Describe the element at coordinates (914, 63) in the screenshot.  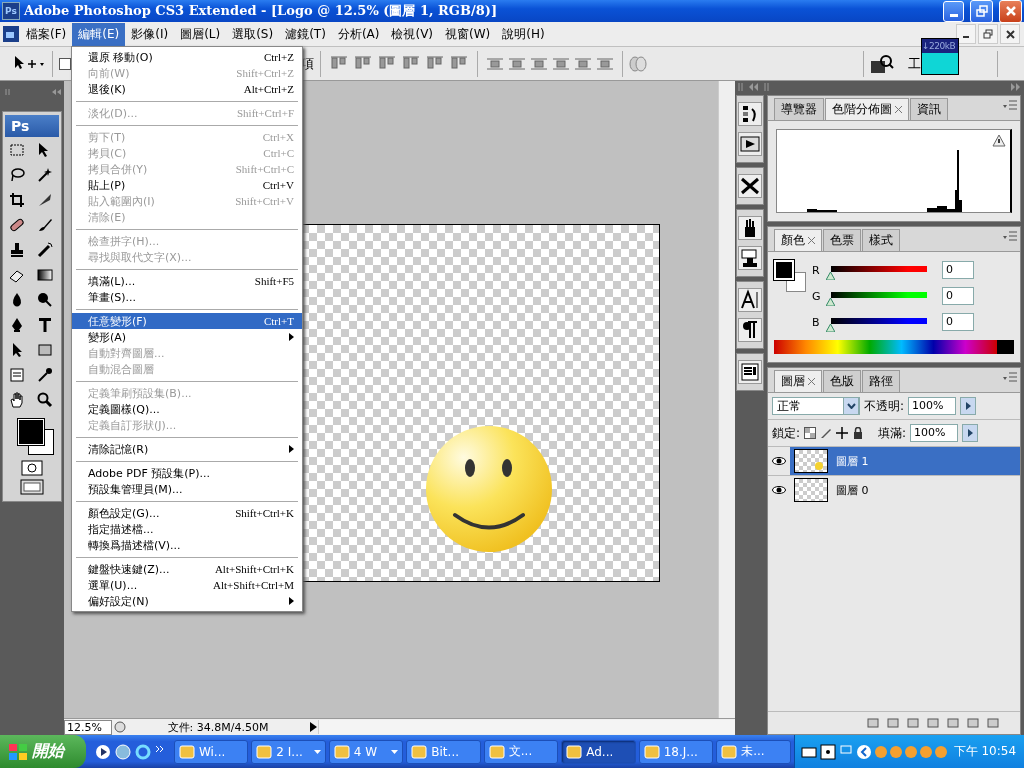
I see `workspace-label: 工` at that location.